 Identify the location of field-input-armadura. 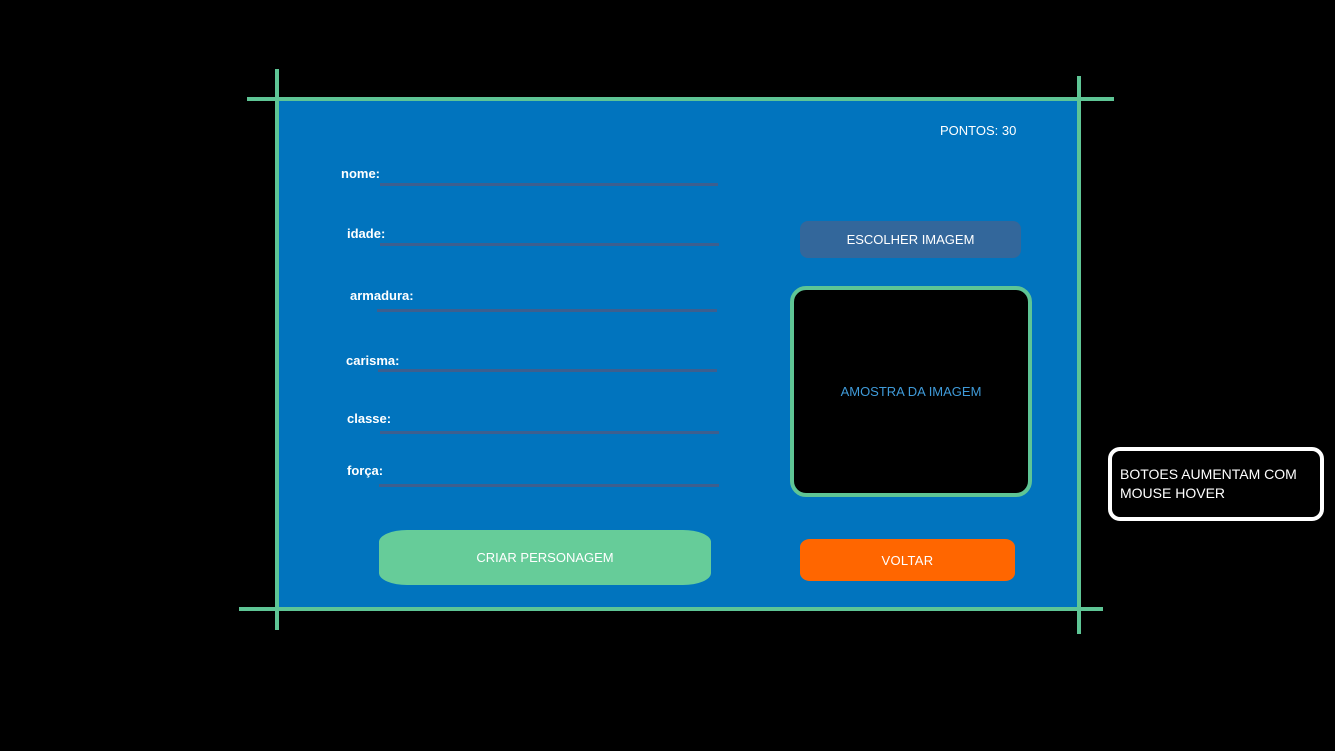
(547, 310).